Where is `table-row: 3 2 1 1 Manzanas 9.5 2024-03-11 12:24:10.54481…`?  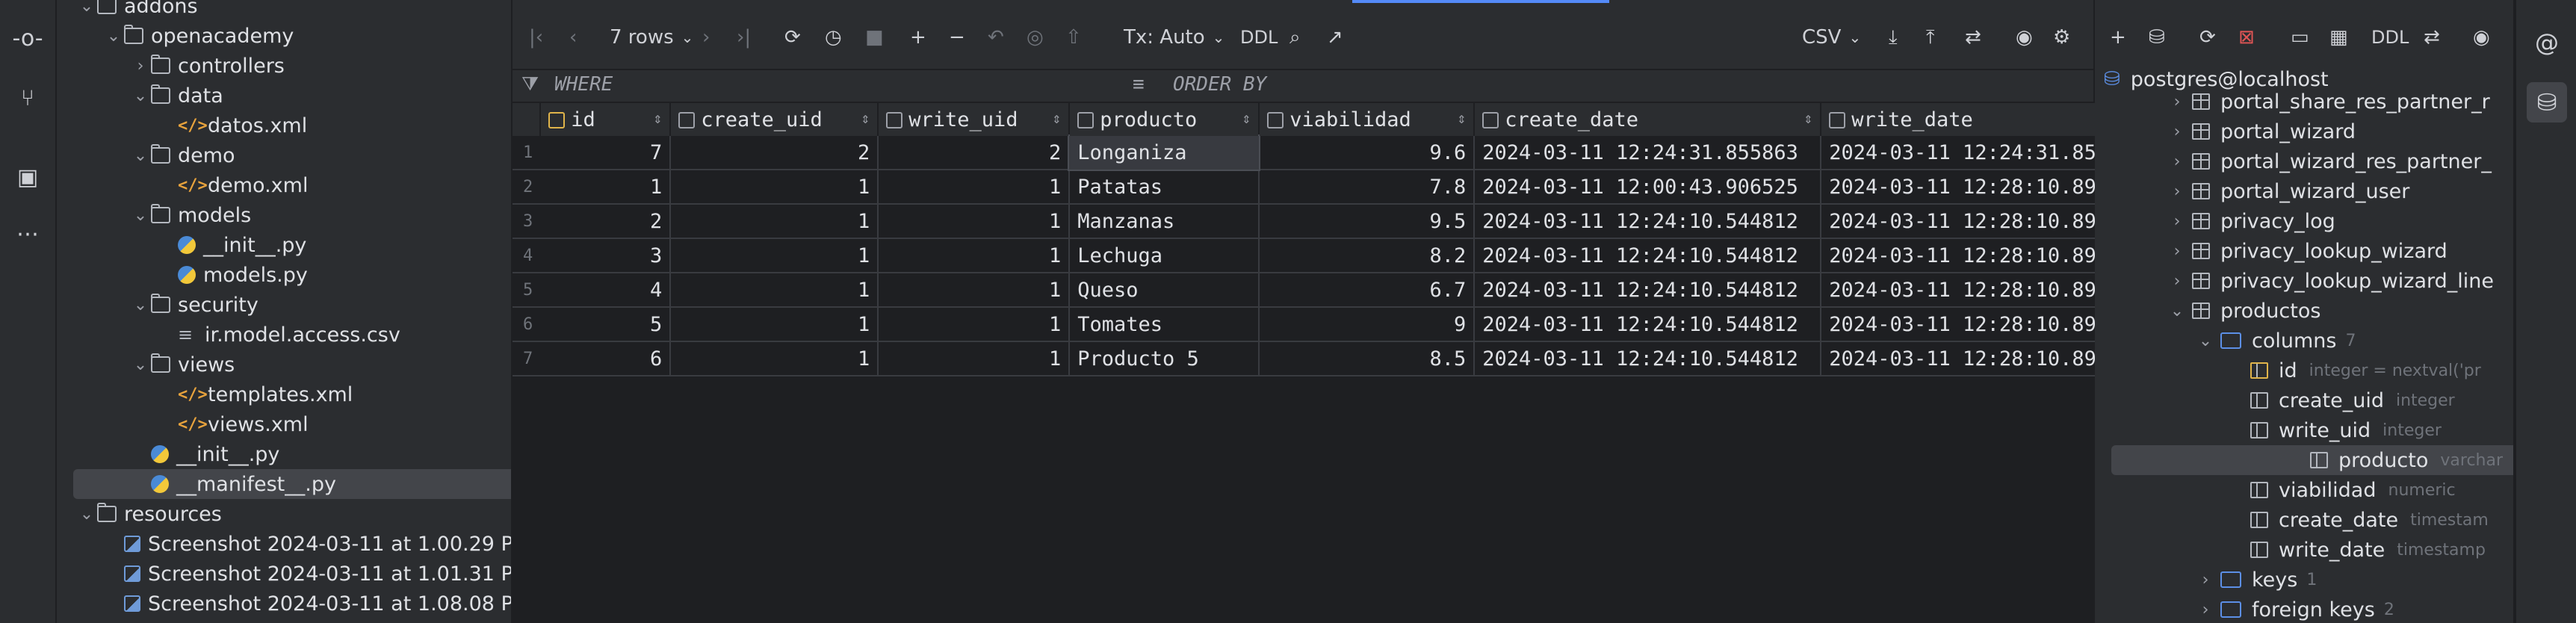 table-row: 3 2 1 1 Manzanas 9.5 2024-03-11 12:24:10.54481… is located at coordinates (1340, 221).